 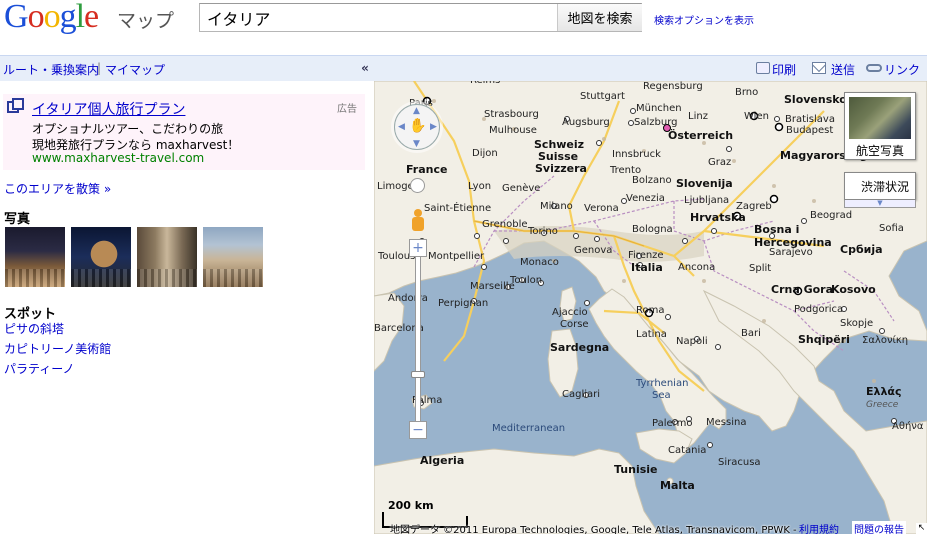 I want to click on svg-text: München, so click(x=659, y=108).